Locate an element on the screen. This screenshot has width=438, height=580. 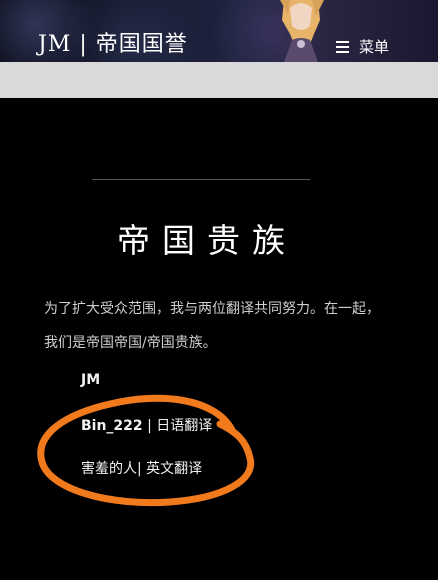
intro-paragraph: 为了扩大受众范围，我与两位翻译共同努力。在一起，我们是帝国帝国/帝国贵族。 is located at coordinates (212, 326).